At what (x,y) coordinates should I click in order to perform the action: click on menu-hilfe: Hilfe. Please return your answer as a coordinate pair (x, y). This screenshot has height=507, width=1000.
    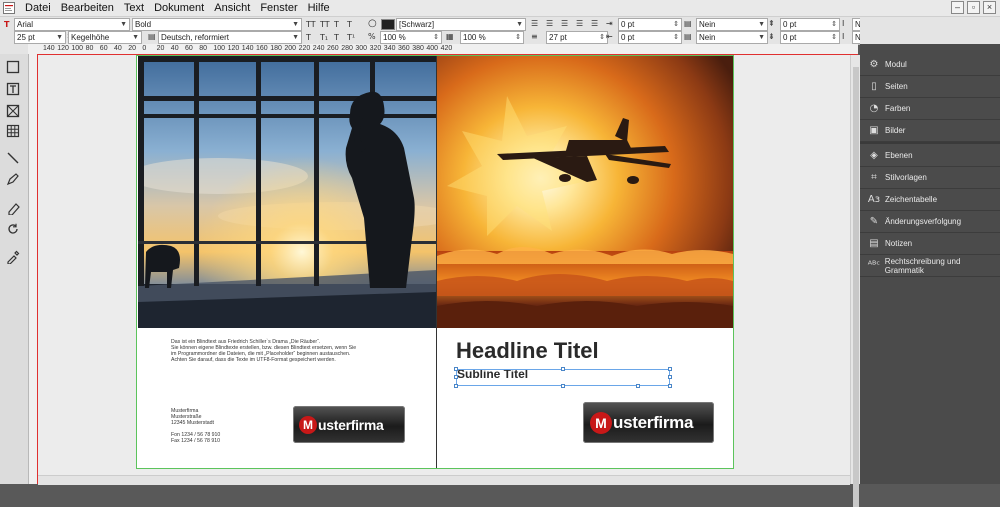
    Looking at the image, I should click on (319, 8).